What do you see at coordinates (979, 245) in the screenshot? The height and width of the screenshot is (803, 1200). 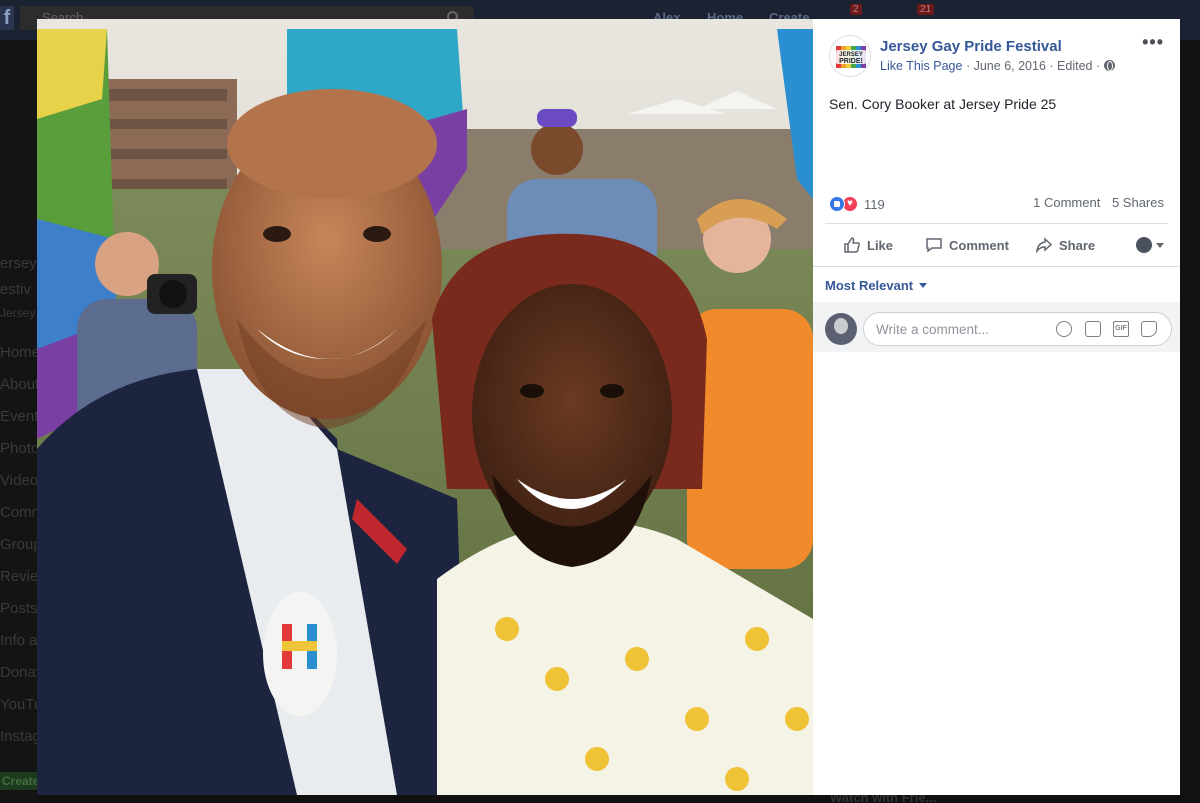 I see `comment-label: Comment` at bounding box center [979, 245].